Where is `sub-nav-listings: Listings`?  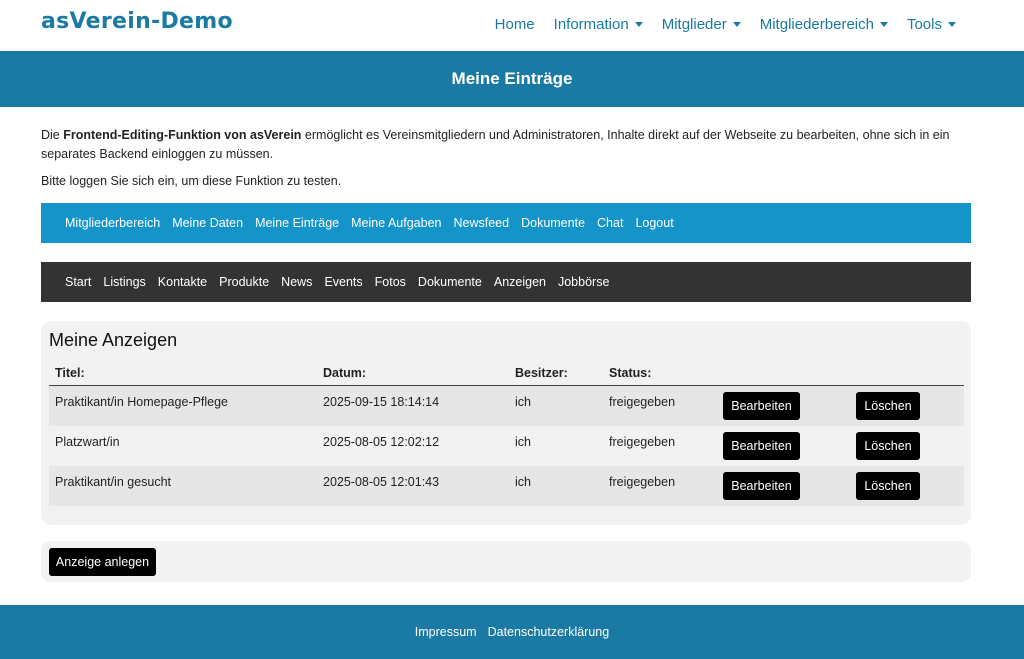
sub-nav-listings: Listings is located at coordinates (124, 282).